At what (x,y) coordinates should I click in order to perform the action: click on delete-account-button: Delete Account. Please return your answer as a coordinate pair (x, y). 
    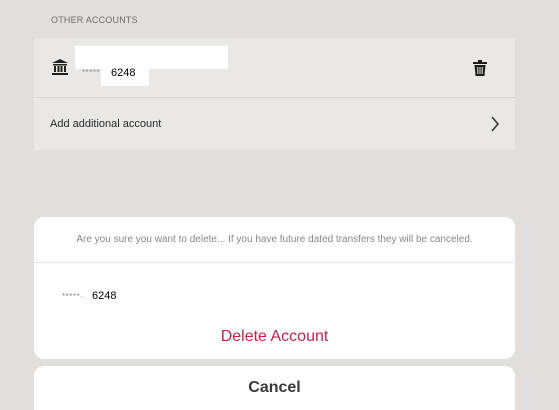
    Looking at the image, I should click on (274, 337).